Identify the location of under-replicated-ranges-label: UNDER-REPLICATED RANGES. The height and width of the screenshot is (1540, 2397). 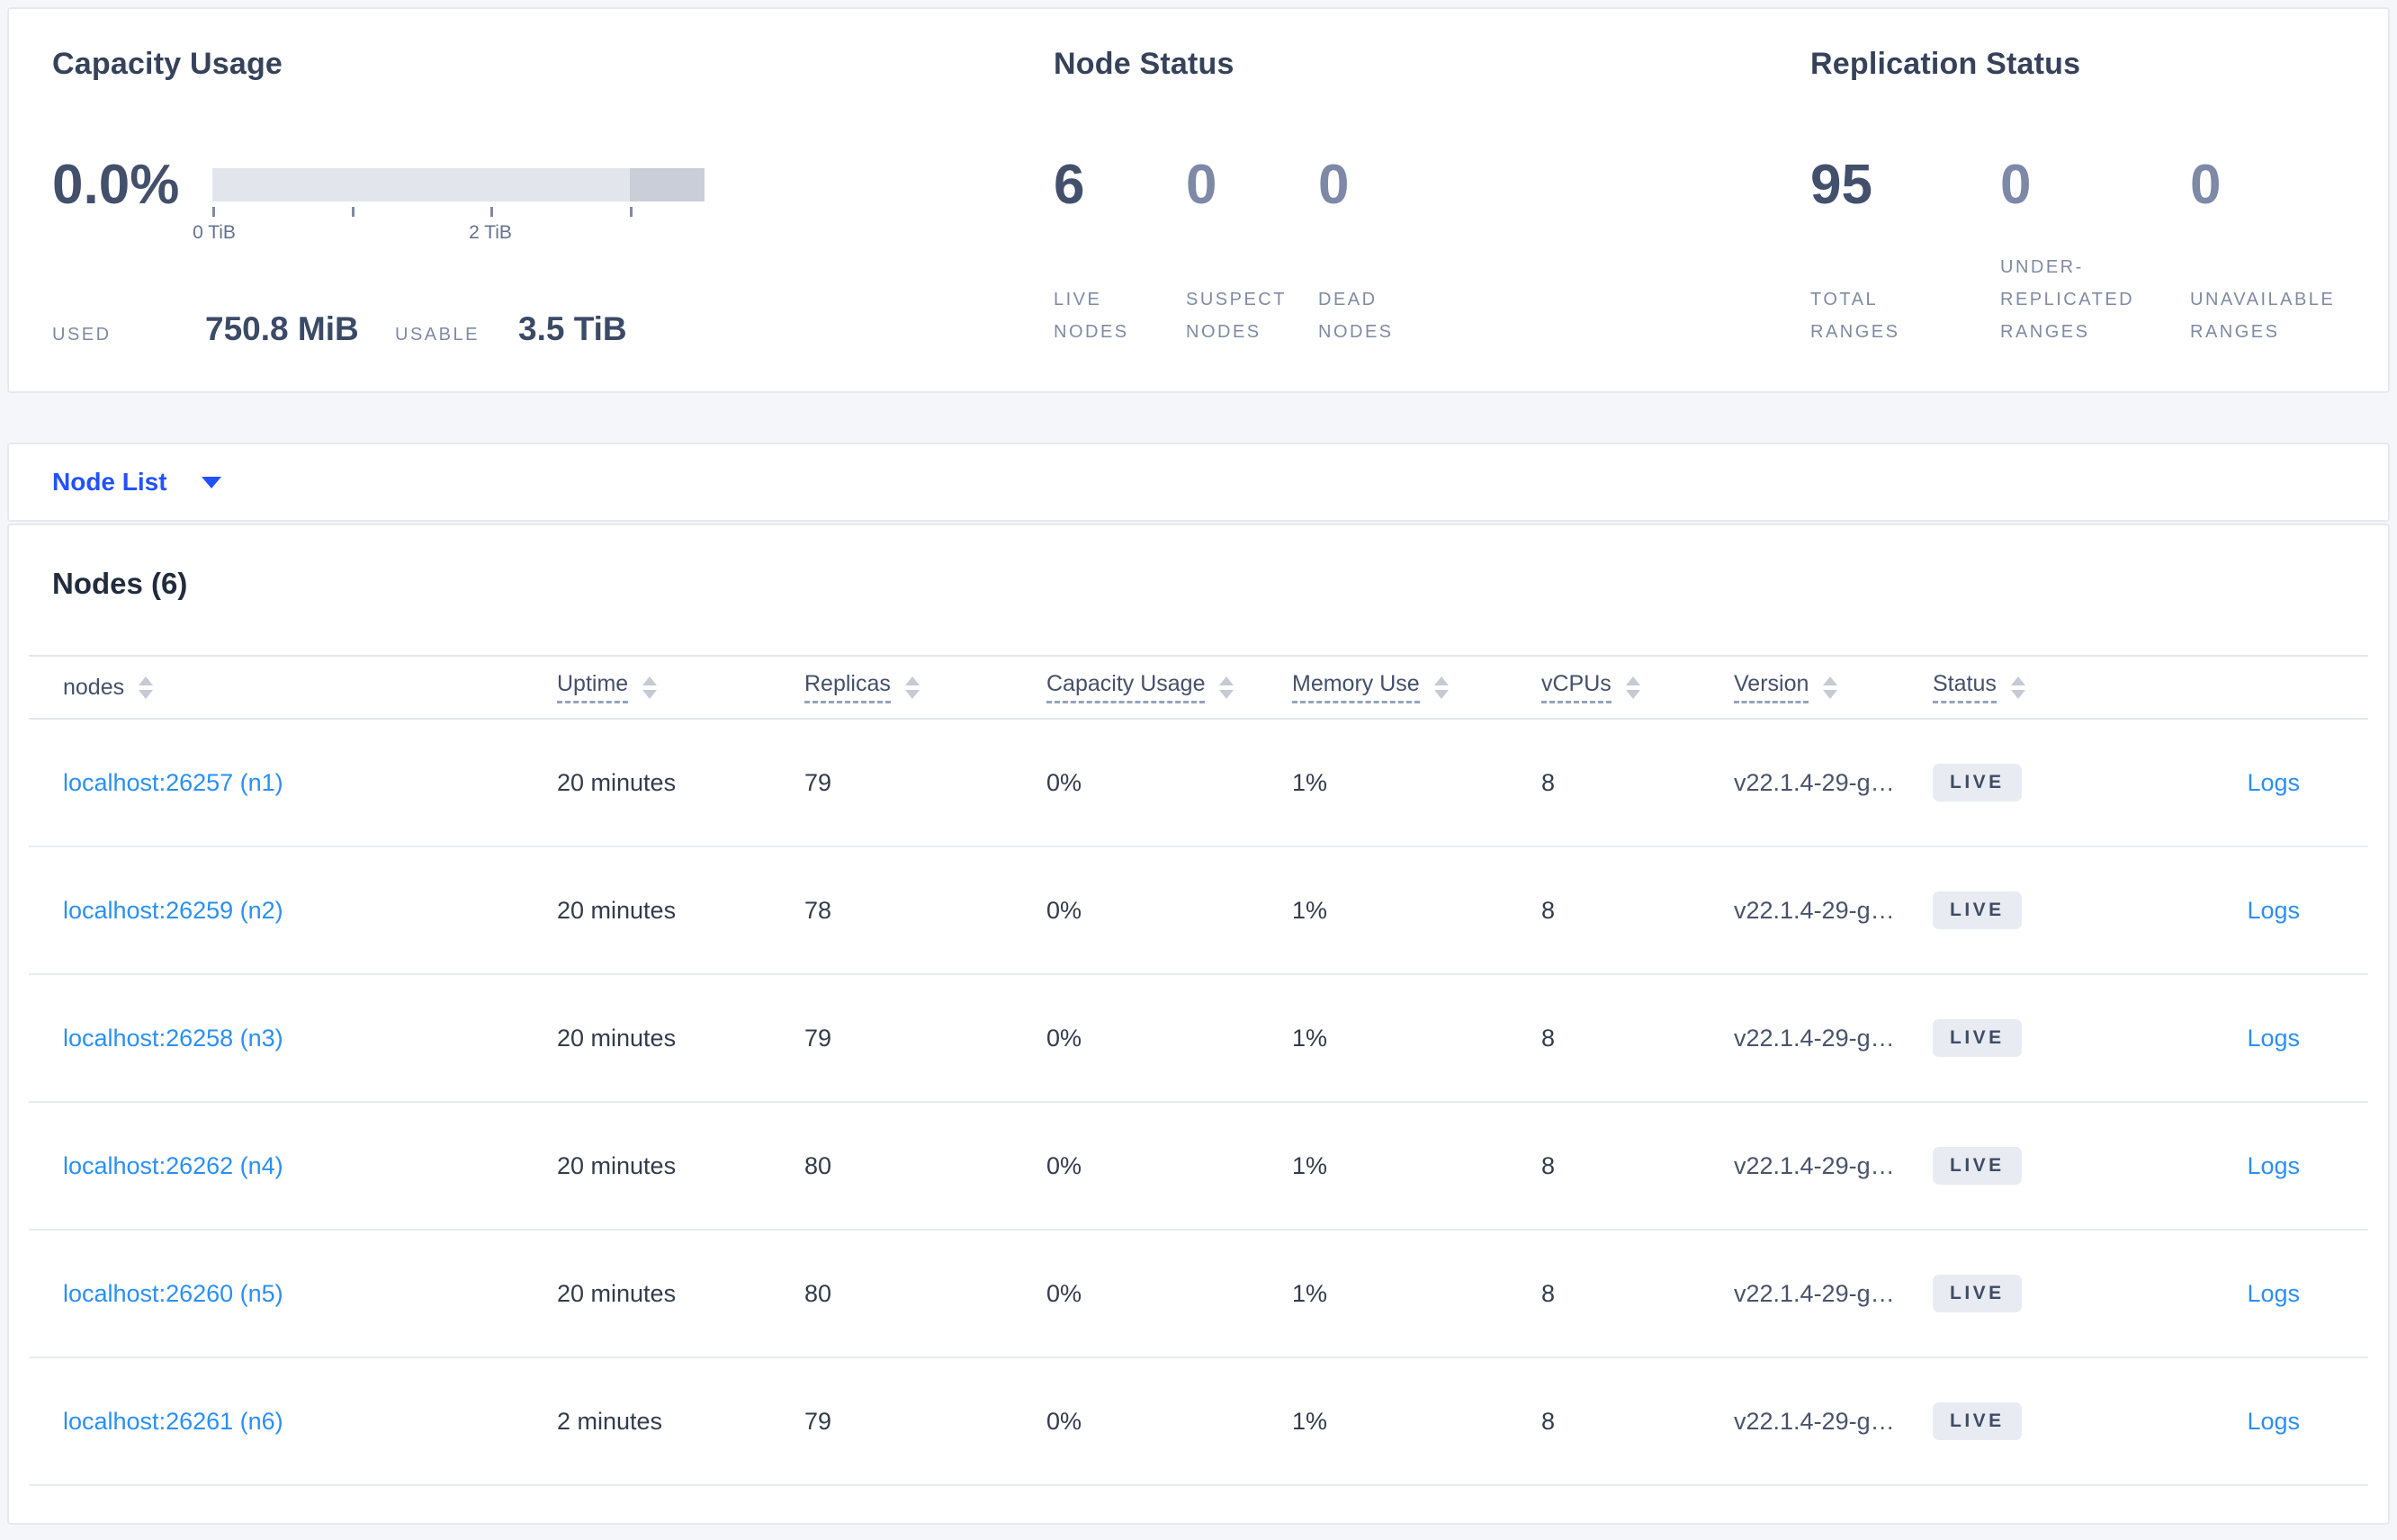
(2067, 299).